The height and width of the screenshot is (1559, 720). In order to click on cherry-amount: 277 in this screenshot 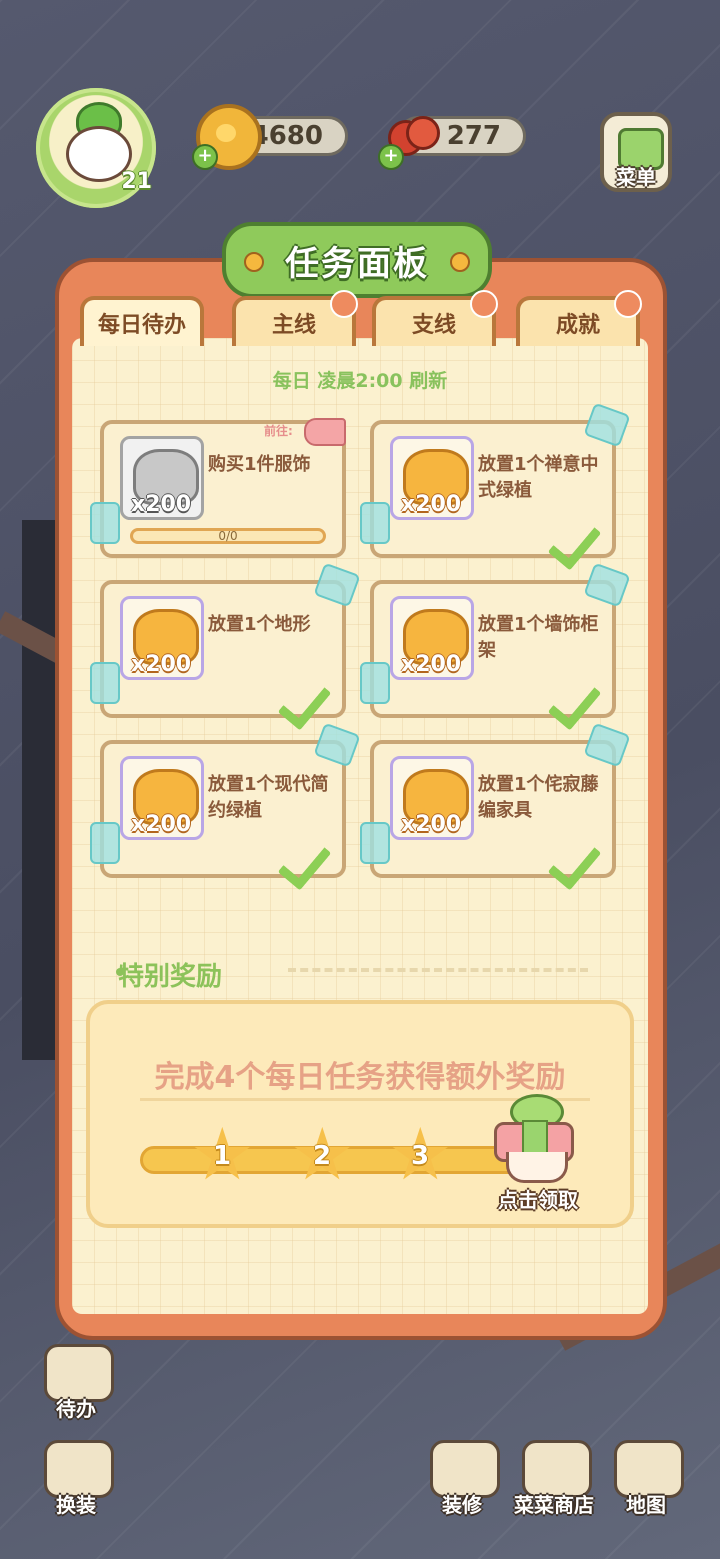, I will do `click(473, 136)`.